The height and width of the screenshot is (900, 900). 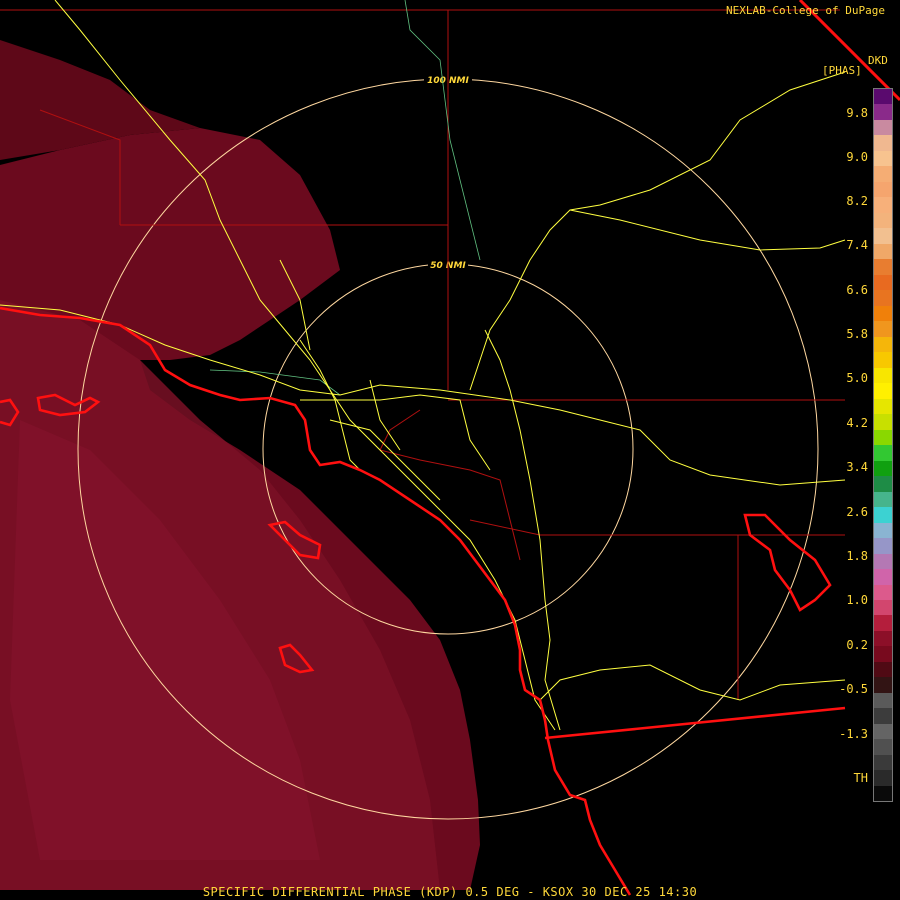 What do you see at coordinates (857, 157) in the screenshot?
I see `scale-label: 9.0` at bounding box center [857, 157].